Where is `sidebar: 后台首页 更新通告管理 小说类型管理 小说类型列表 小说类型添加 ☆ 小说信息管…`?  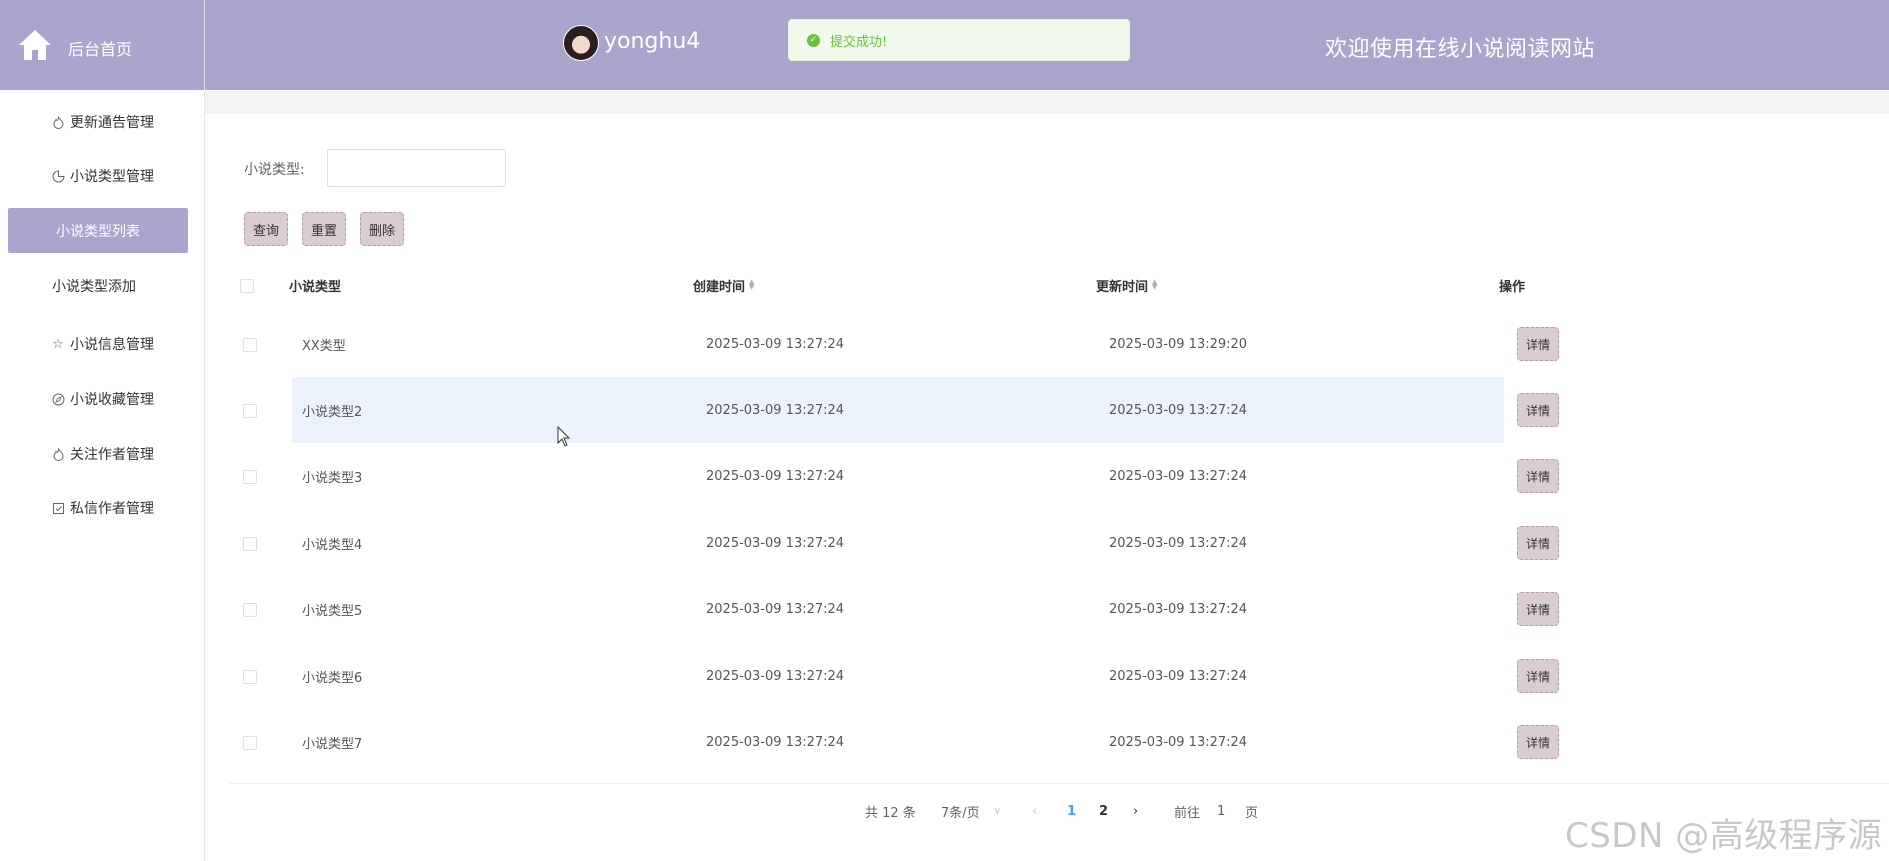
sidebar: 后台首页 更新通告管理 小说类型管理 小说类型列表 小说类型添加 ☆ 小说信息管… is located at coordinates (102, 430).